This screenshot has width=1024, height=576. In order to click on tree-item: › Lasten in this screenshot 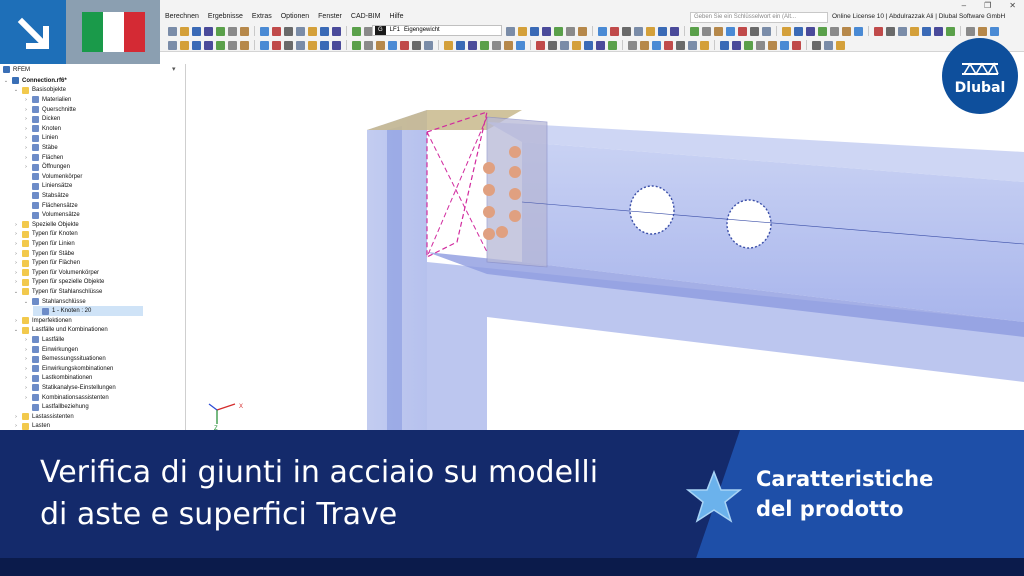, I will do `click(31, 426)`.